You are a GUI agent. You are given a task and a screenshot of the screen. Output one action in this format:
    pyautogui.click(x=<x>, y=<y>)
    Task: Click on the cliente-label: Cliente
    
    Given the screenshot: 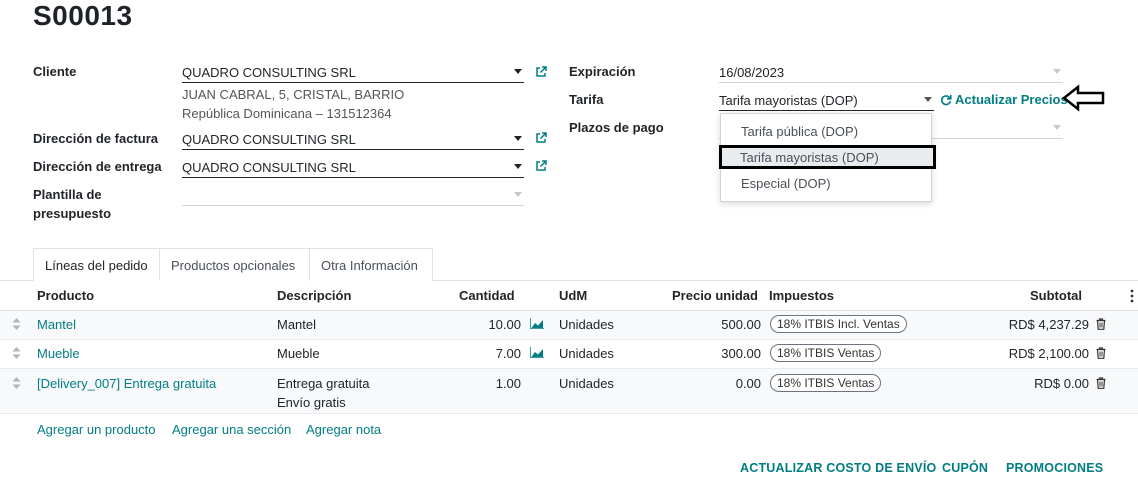 What is the action you would take?
    pyautogui.click(x=55, y=71)
    